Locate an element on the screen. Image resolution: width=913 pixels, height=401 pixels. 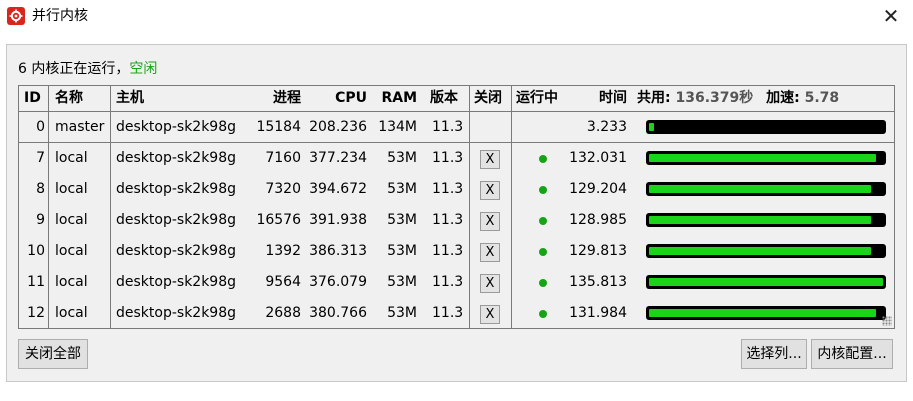
col-header-version: 版本 is located at coordinates (444, 98).